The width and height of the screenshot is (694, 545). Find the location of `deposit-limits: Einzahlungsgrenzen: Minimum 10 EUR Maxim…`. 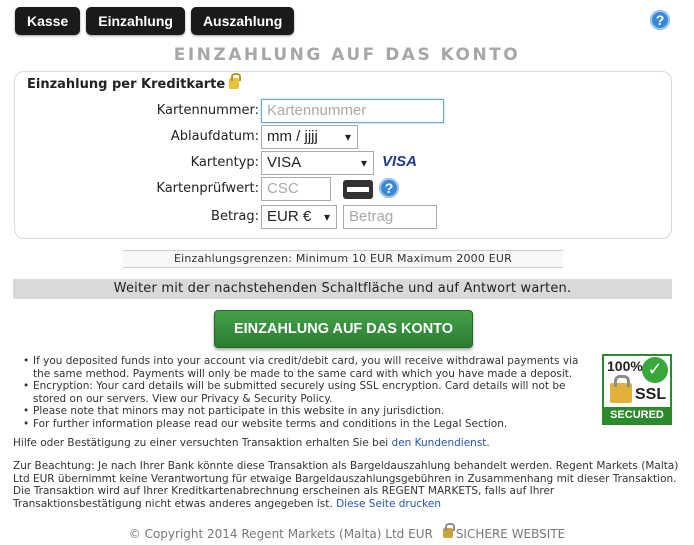

deposit-limits: Einzahlungsgrenzen: Minimum 10 EUR Maxim… is located at coordinates (343, 259).